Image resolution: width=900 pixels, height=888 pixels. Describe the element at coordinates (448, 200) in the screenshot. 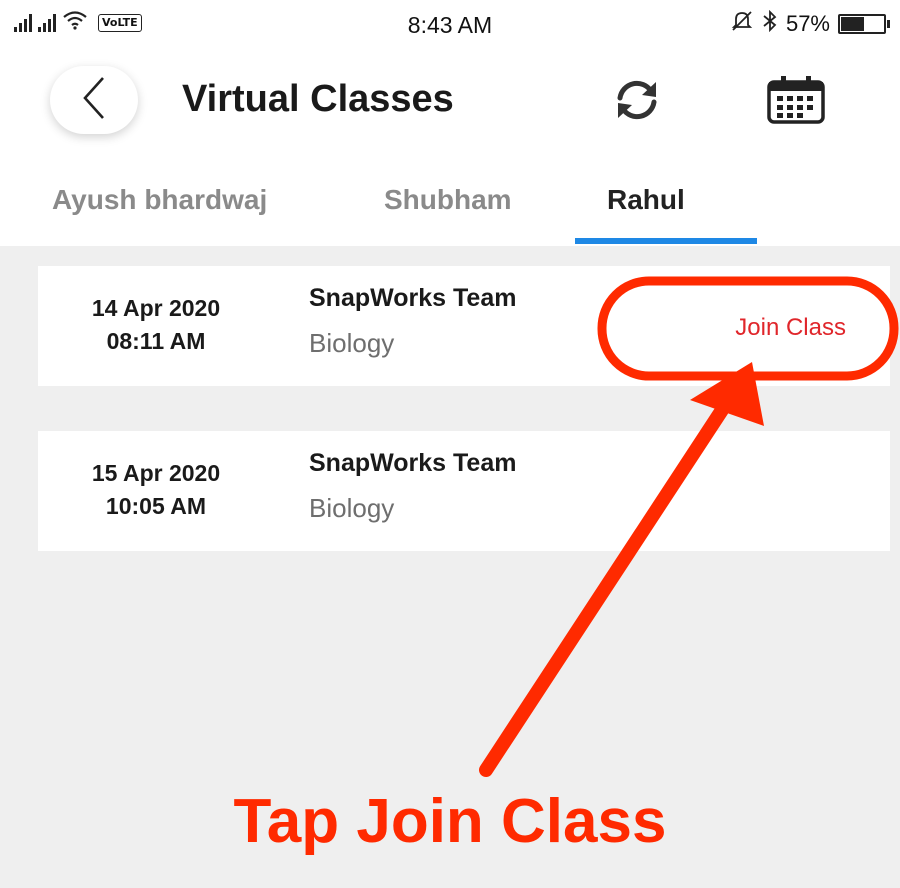

I see `tab-shubham: Shubham` at that location.